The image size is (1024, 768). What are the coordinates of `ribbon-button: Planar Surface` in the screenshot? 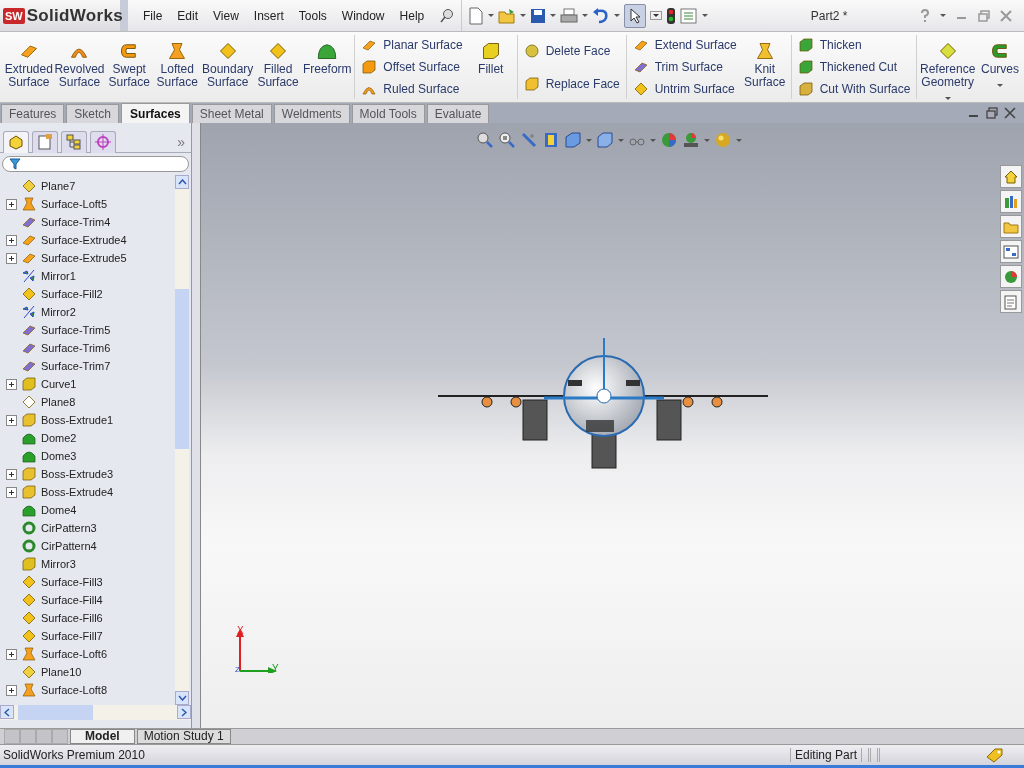 It's located at (412, 45).